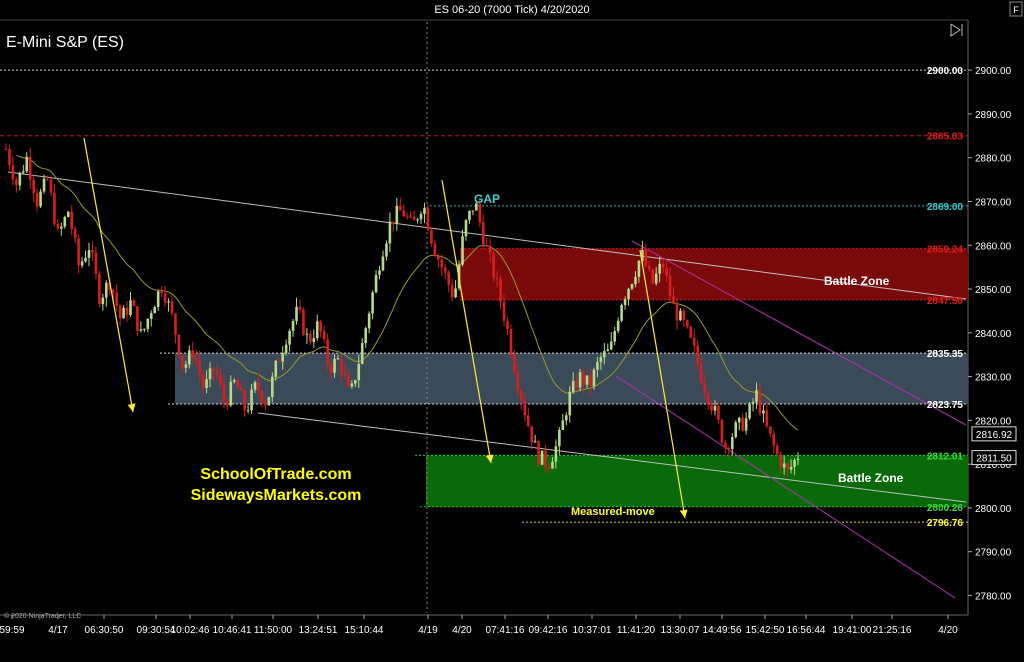  Describe the element at coordinates (273, 630) in the screenshot. I see `x-tick-label: 11:50:00` at that location.